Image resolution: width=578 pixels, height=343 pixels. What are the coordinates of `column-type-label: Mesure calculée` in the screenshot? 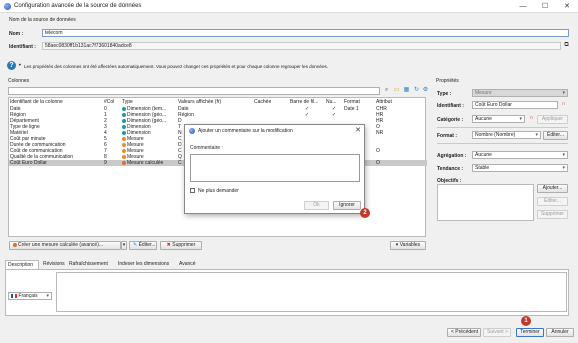 It's located at (145, 163).